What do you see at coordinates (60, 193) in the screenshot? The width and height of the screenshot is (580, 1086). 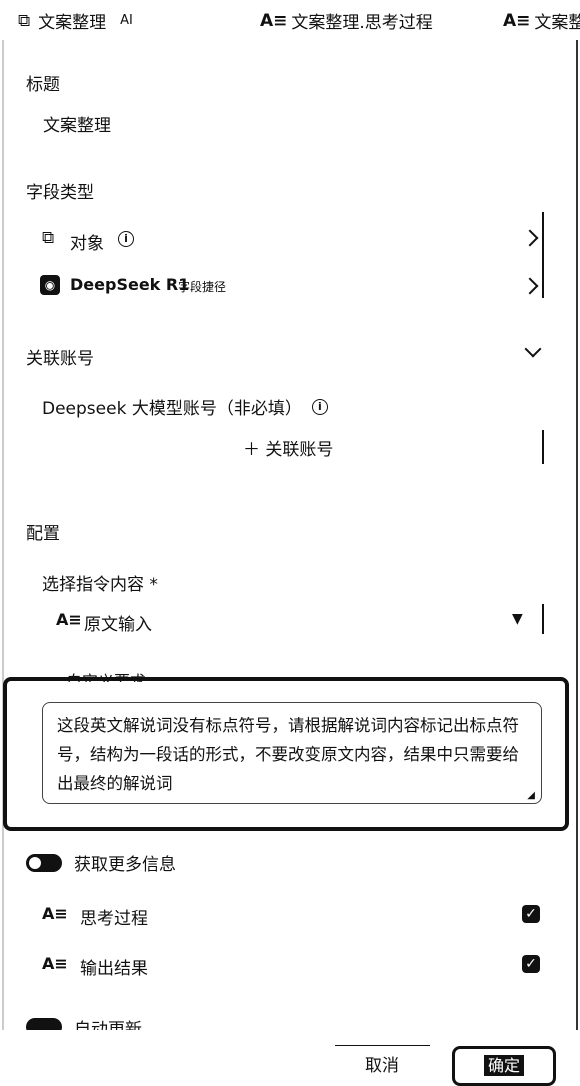 I see `field-type-label: 字段类型` at bounding box center [60, 193].